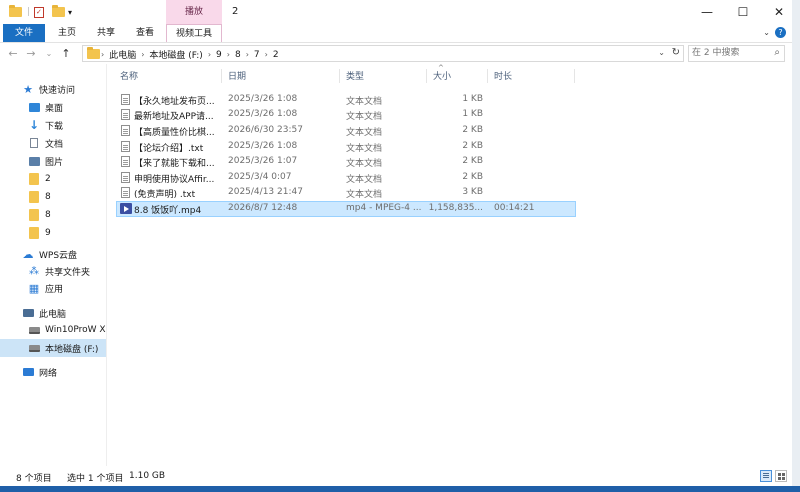 The width and height of the screenshot is (800, 492). I want to click on nav-item-label: 8, so click(48, 197).